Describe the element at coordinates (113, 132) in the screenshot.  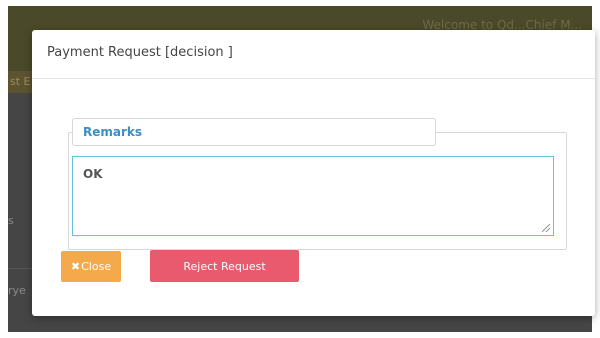
I see `remarks-legend-label: Remarks` at that location.